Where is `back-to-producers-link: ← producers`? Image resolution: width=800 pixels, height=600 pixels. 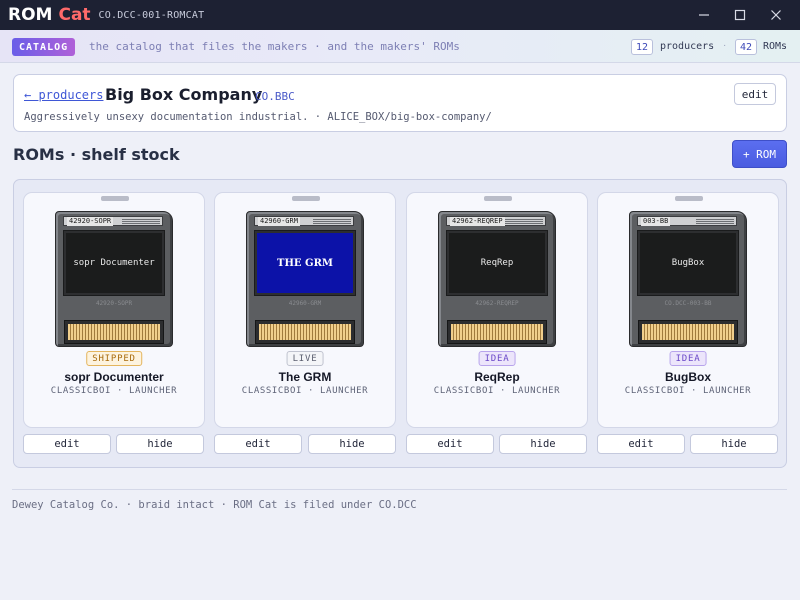
back-to-producers-link: ← producers is located at coordinates (63, 95).